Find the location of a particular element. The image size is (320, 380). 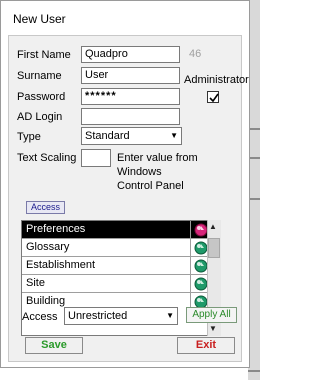

apply-all-button: Apply All is located at coordinates (211, 315).